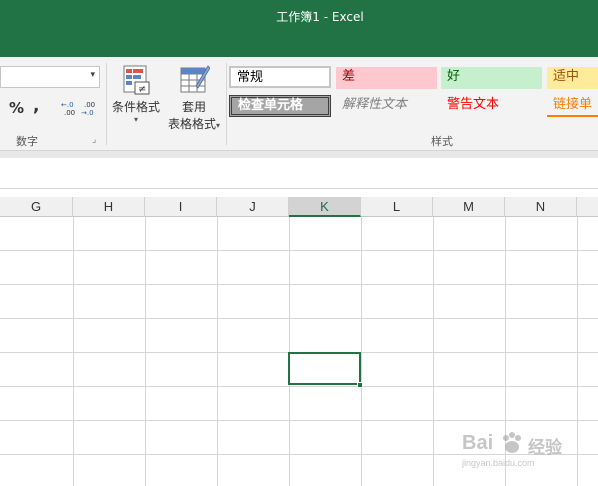  What do you see at coordinates (545, 448) in the screenshot?
I see `baidu-brand-2: 经验` at bounding box center [545, 448].